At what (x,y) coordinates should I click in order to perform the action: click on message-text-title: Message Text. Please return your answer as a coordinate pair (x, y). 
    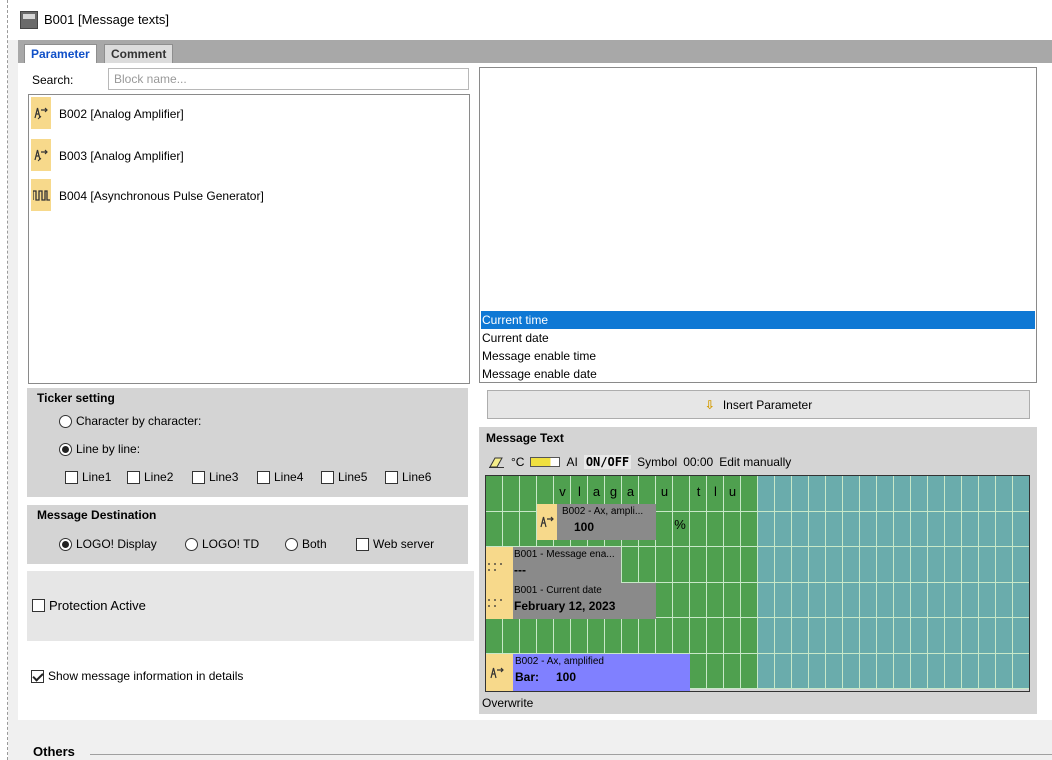
    Looking at the image, I should click on (525, 438).